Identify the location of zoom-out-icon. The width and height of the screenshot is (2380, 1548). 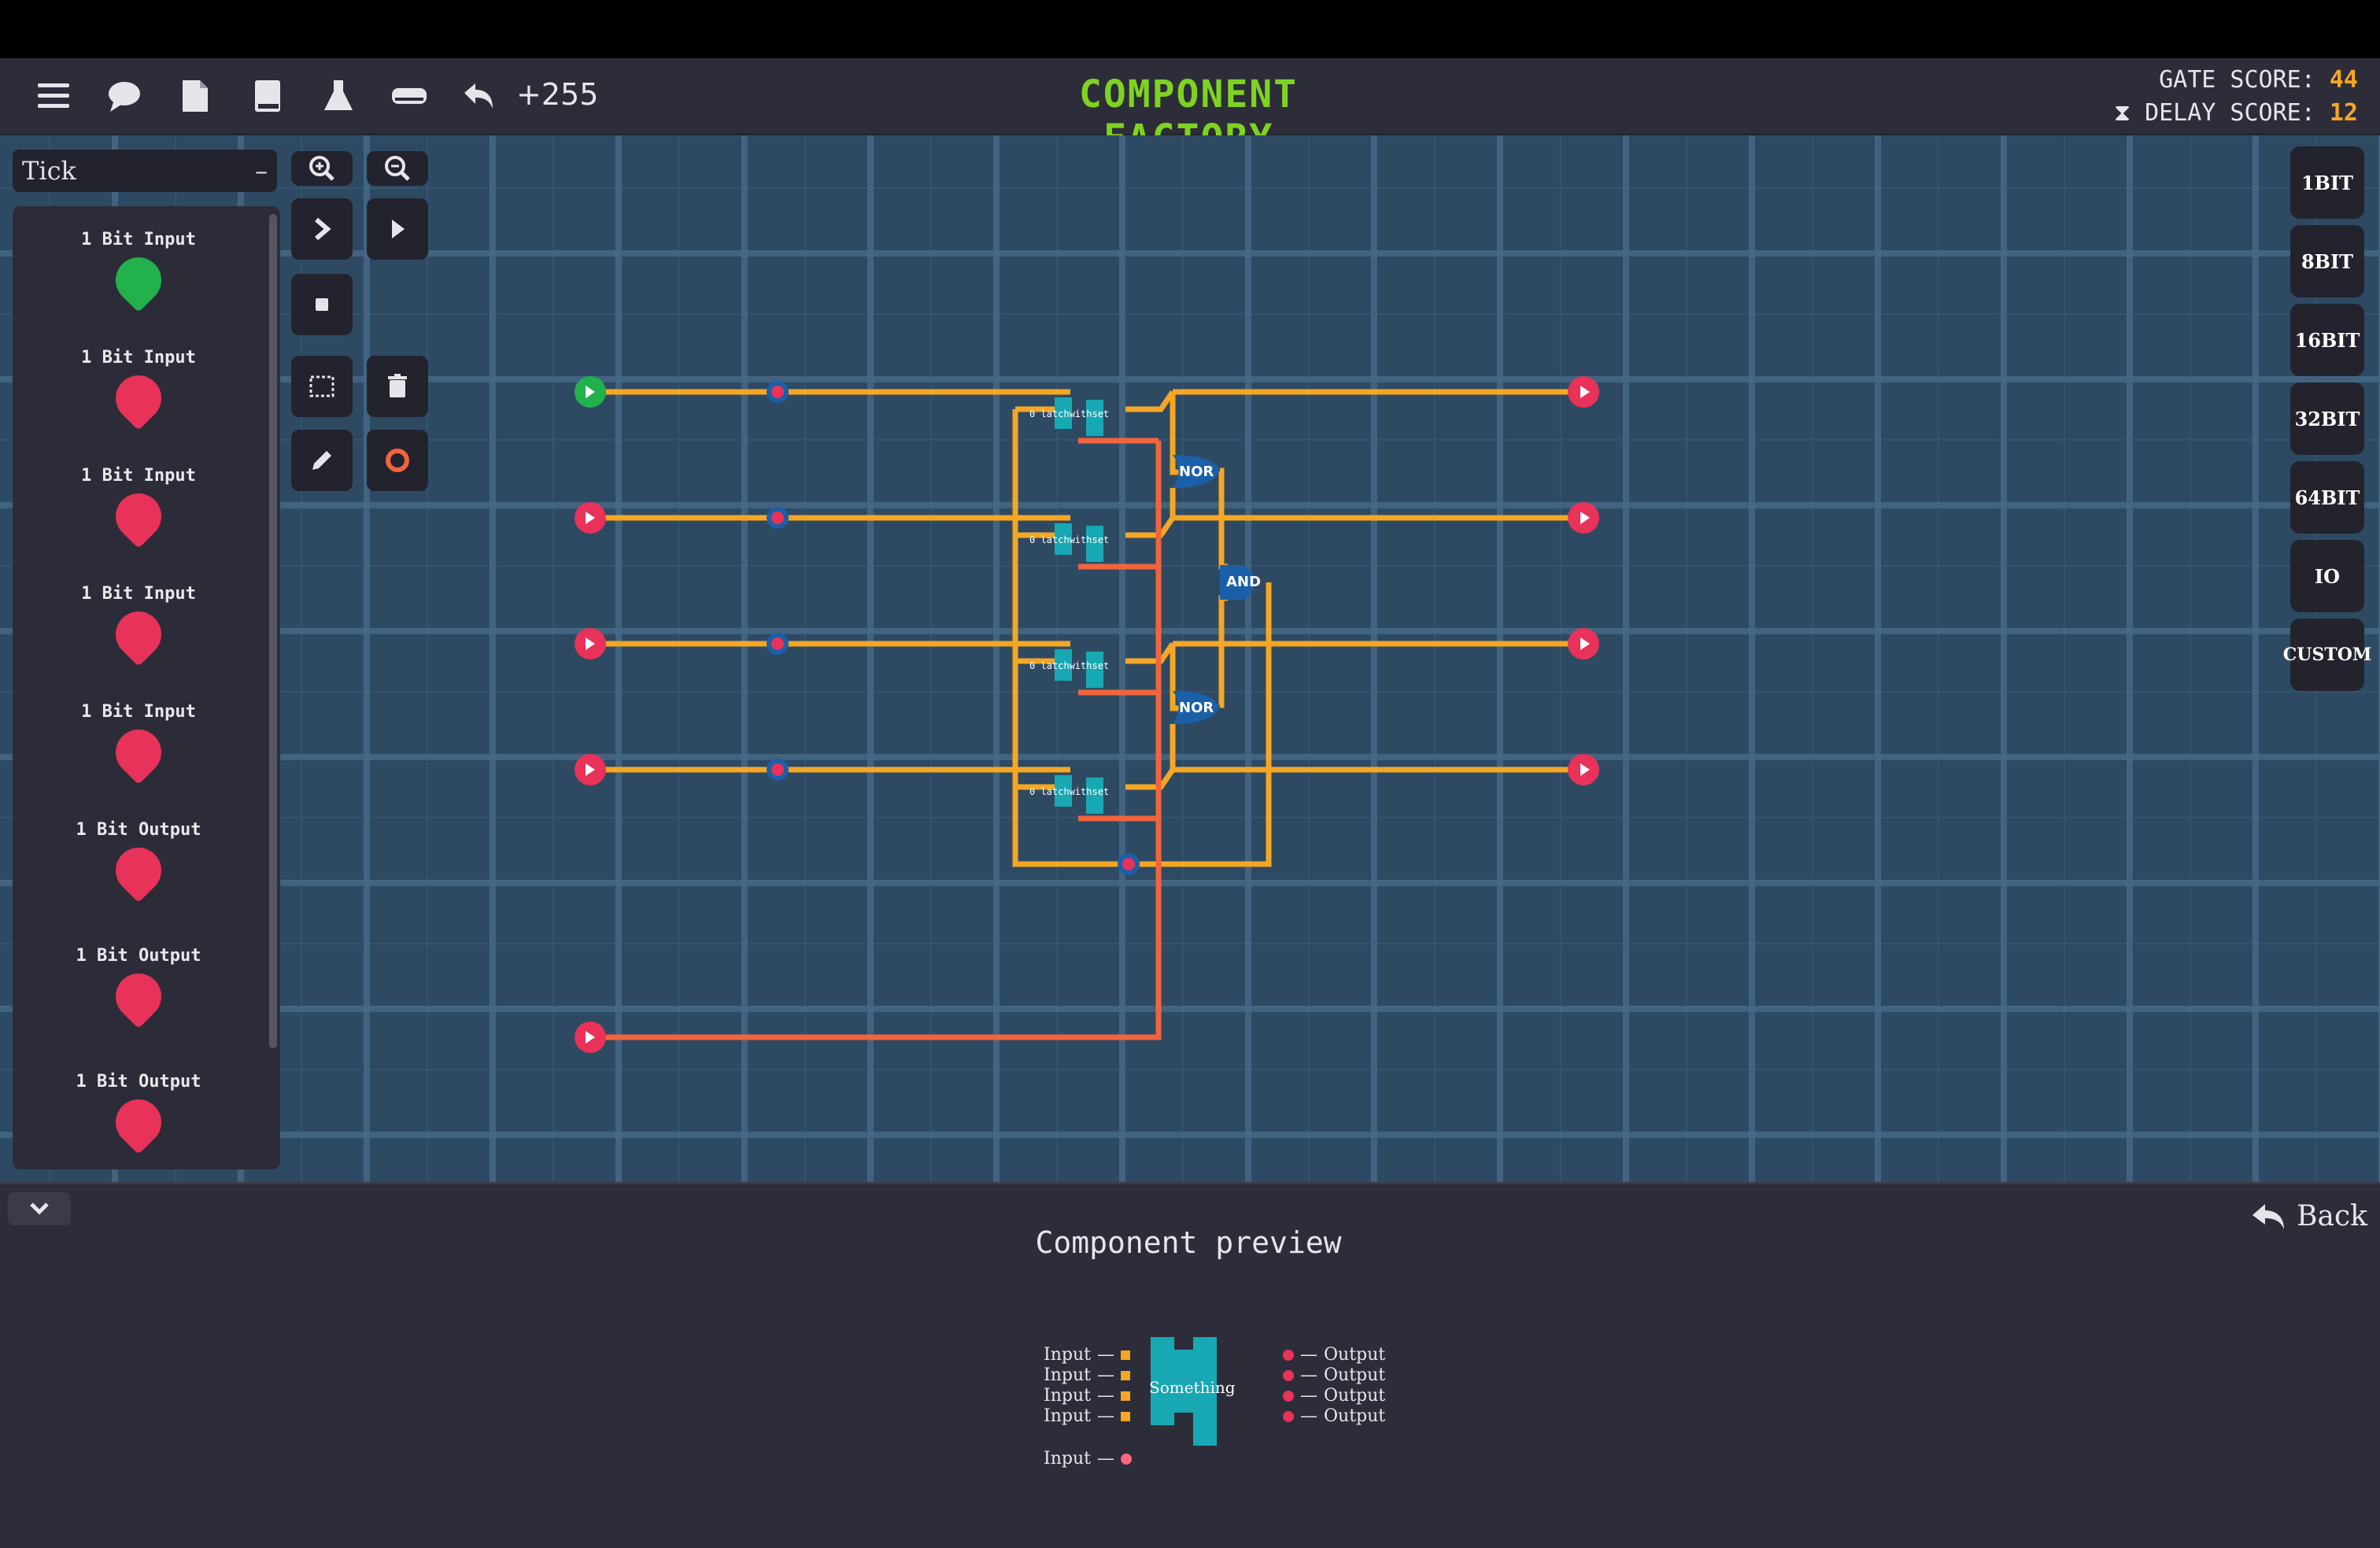
(397, 168).